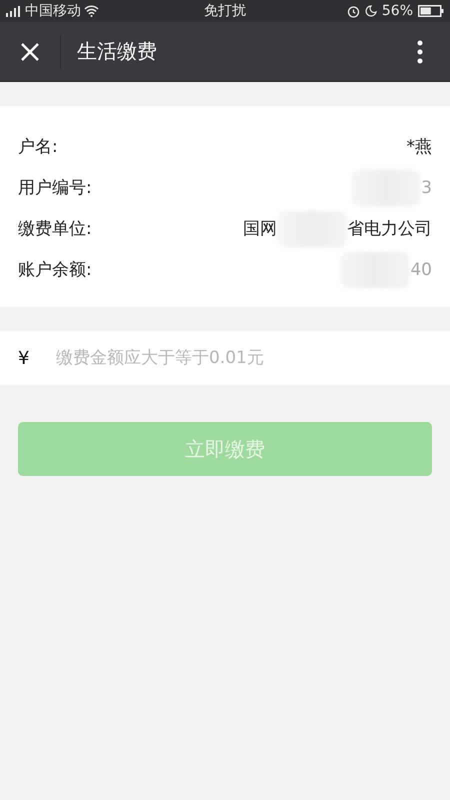 The width and height of the screenshot is (450, 800). What do you see at coordinates (55, 229) in the screenshot?
I see `field-label: 缴费单位:` at bounding box center [55, 229].